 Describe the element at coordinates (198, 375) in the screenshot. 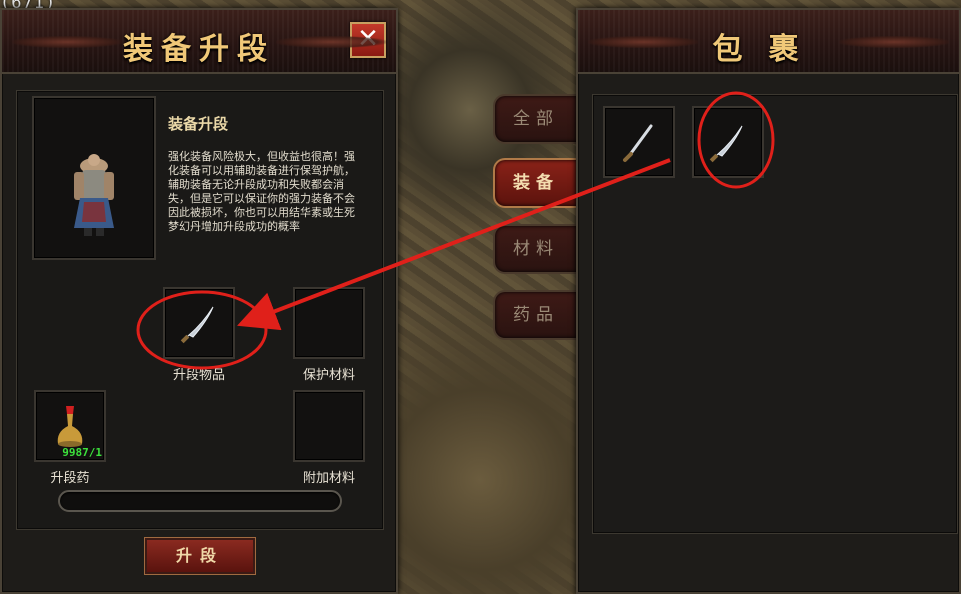

I see `upgrade-item-label: 升段物品` at that location.